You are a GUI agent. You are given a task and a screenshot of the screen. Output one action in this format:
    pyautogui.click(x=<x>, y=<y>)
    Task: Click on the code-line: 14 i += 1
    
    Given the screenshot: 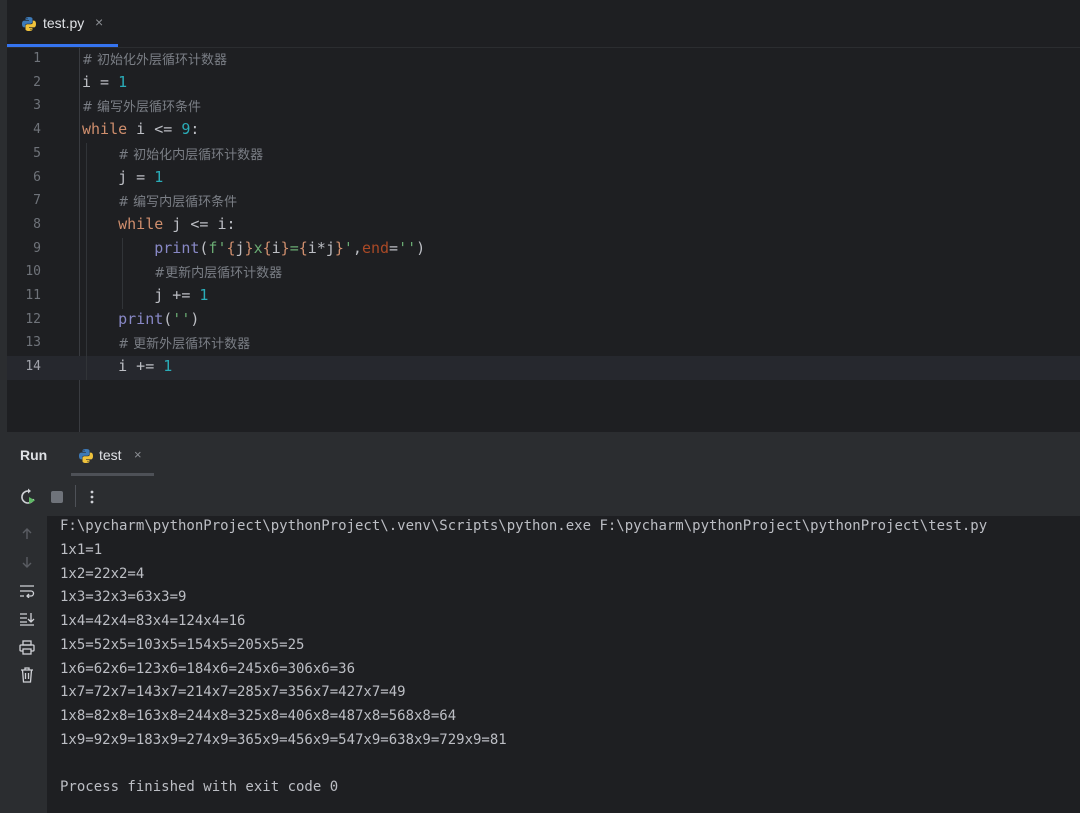 What is the action you would take?
    pyautogui.click(x=543, y=368)
    